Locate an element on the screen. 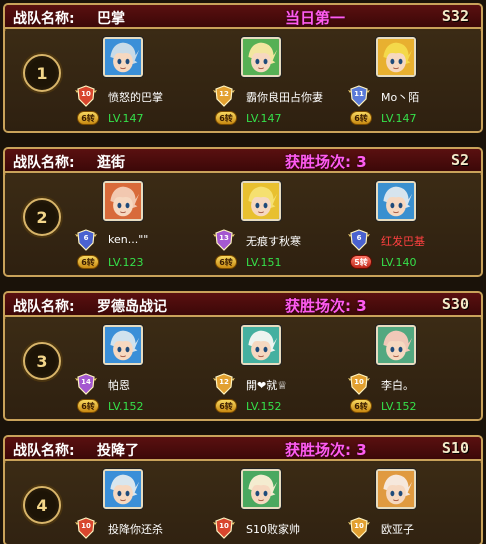 The width and height of the screenshot is (486, 544). player-name: 无痕す秋寒 is located at coordinates (273, 241).